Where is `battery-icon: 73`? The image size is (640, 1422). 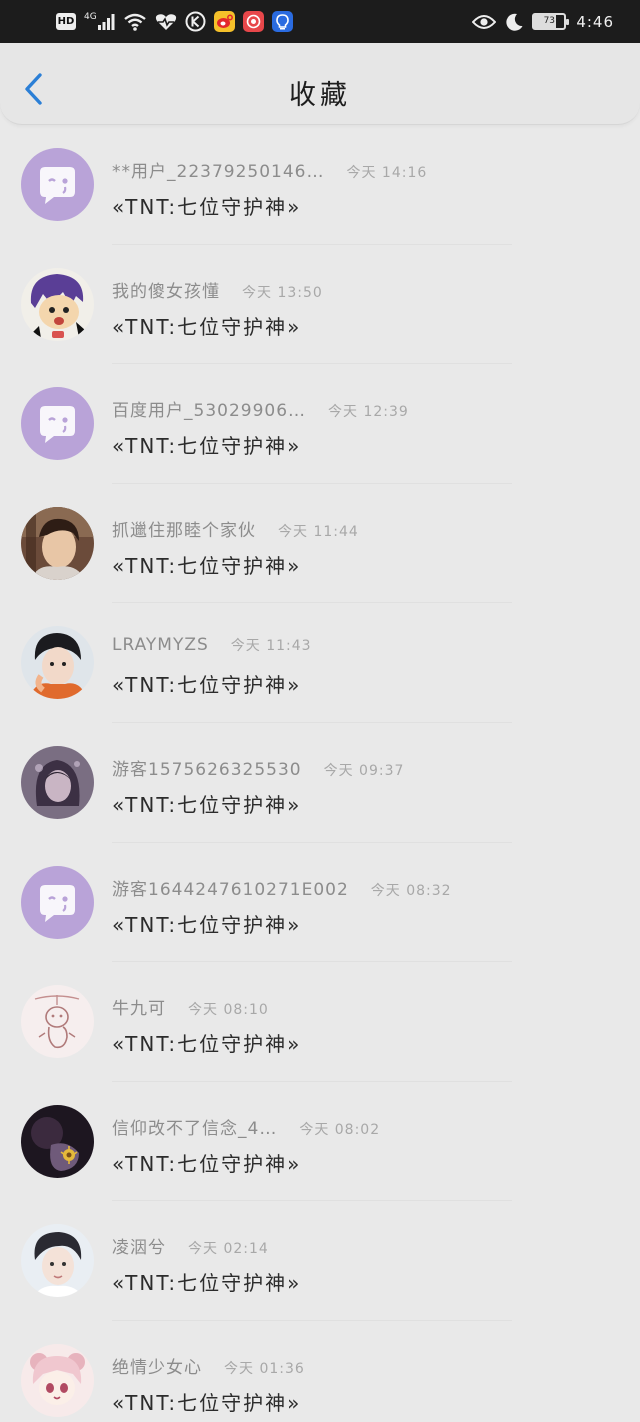
battery-icon: 73 is located at coordinates (551, 21).